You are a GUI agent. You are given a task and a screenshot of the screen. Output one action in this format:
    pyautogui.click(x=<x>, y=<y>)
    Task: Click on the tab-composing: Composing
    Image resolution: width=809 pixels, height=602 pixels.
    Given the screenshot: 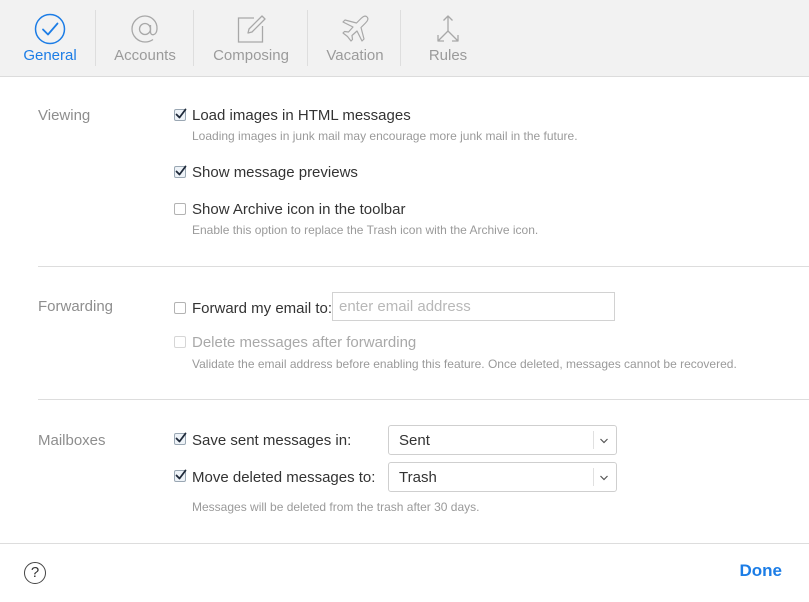 What is the action you would take?
    pyautogui.click(x=251, y=38)
    